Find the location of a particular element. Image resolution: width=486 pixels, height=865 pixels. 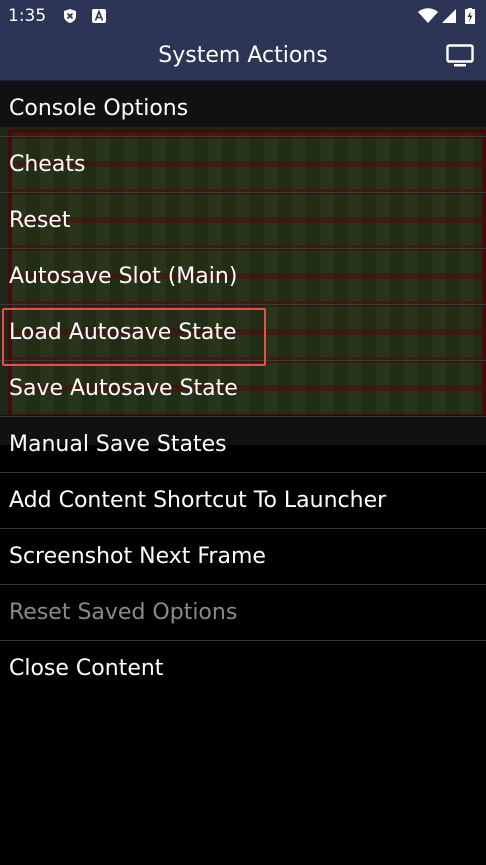

battery-charging-icon is located at coordinates (470, 16).